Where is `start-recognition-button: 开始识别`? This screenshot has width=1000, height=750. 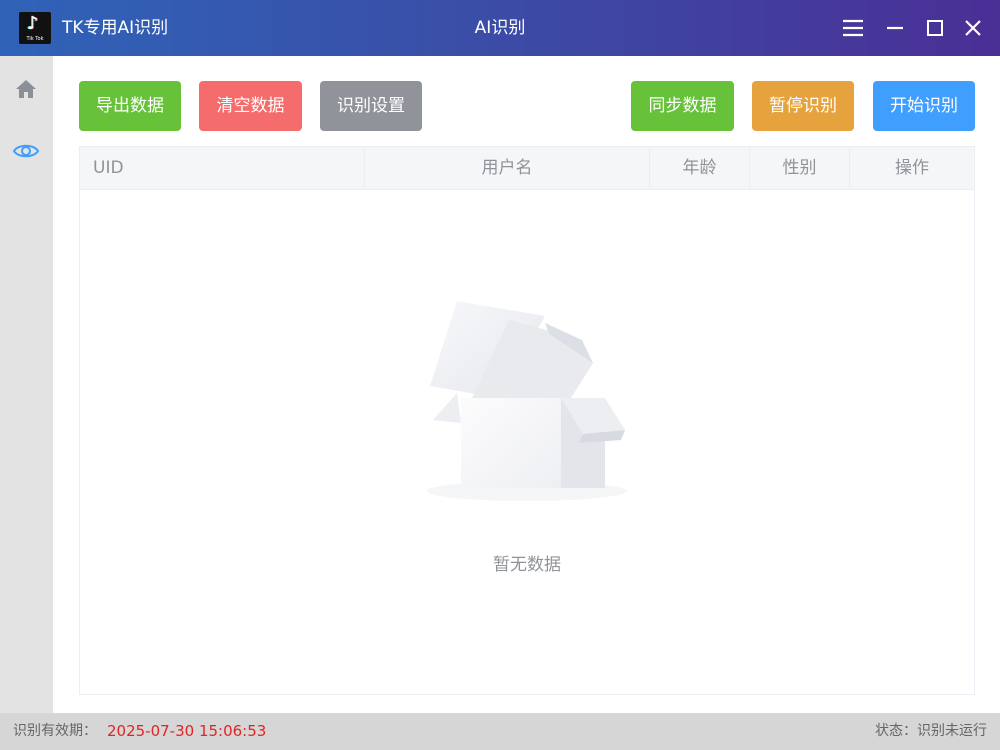 start-recognition-button: 开始识别 is located at coordinates (924, 106).